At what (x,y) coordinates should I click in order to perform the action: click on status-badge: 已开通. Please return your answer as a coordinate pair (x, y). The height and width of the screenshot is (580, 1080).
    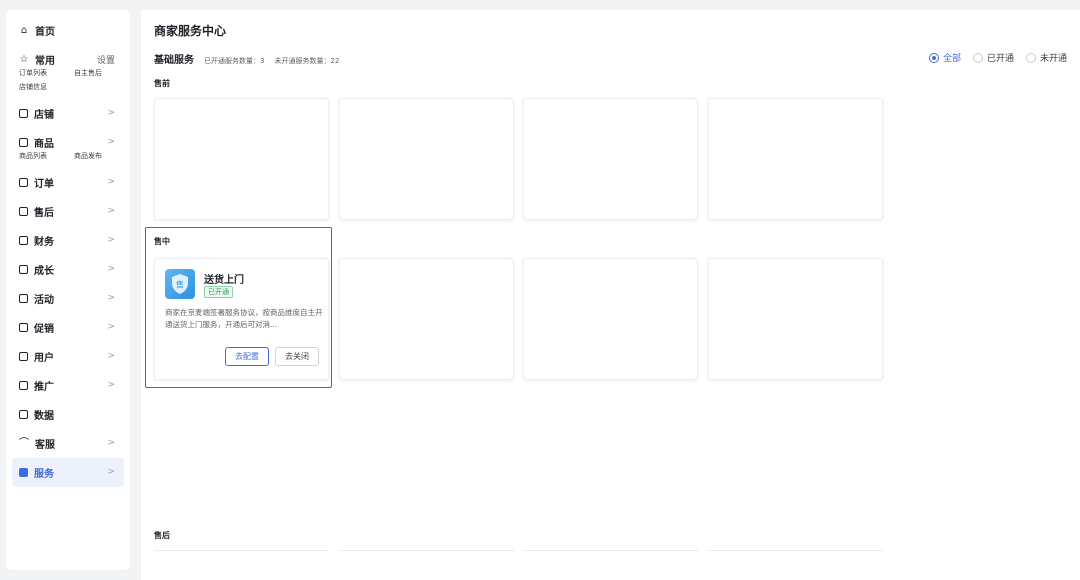
    Looking at the image, I should click on (218, 292).